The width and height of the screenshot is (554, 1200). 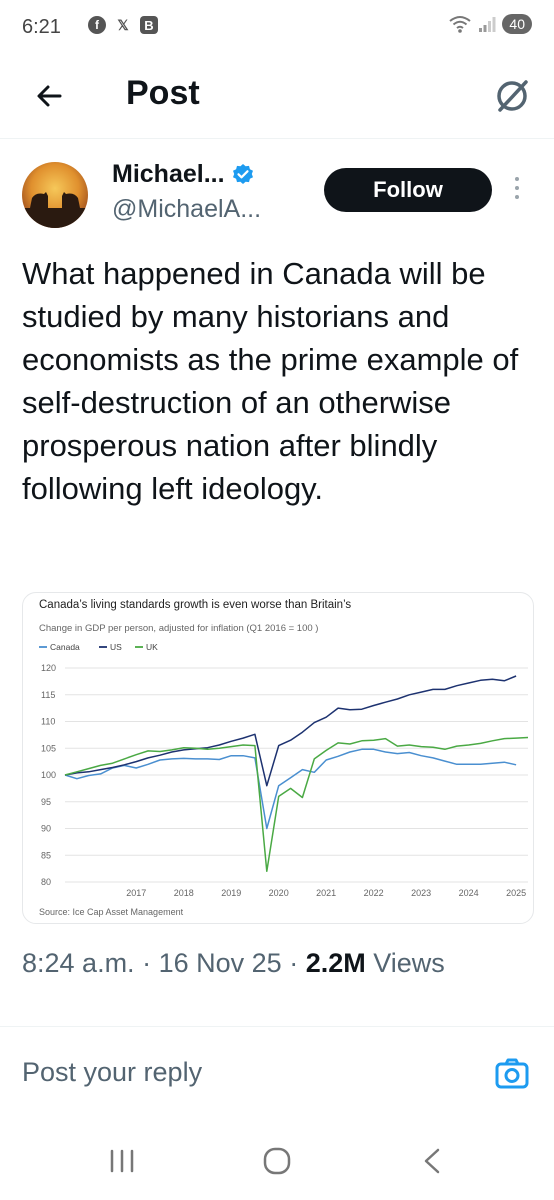 What do you see at coordinates (277, 28) in the screenshot?
I see `status-bar: 6:21 f 𝕏 B 40` at bounding box center [277, 28].